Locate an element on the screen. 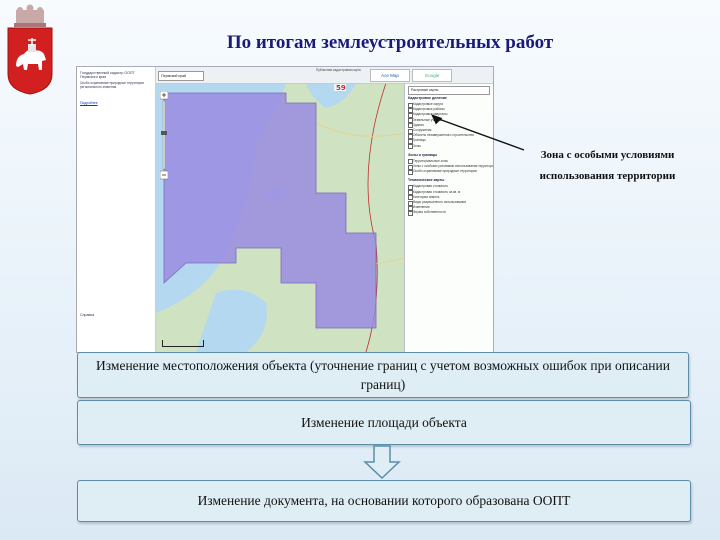 This screenshot has width=720, height=540. region-select: Пермский край is located at coordinates (181, 76).